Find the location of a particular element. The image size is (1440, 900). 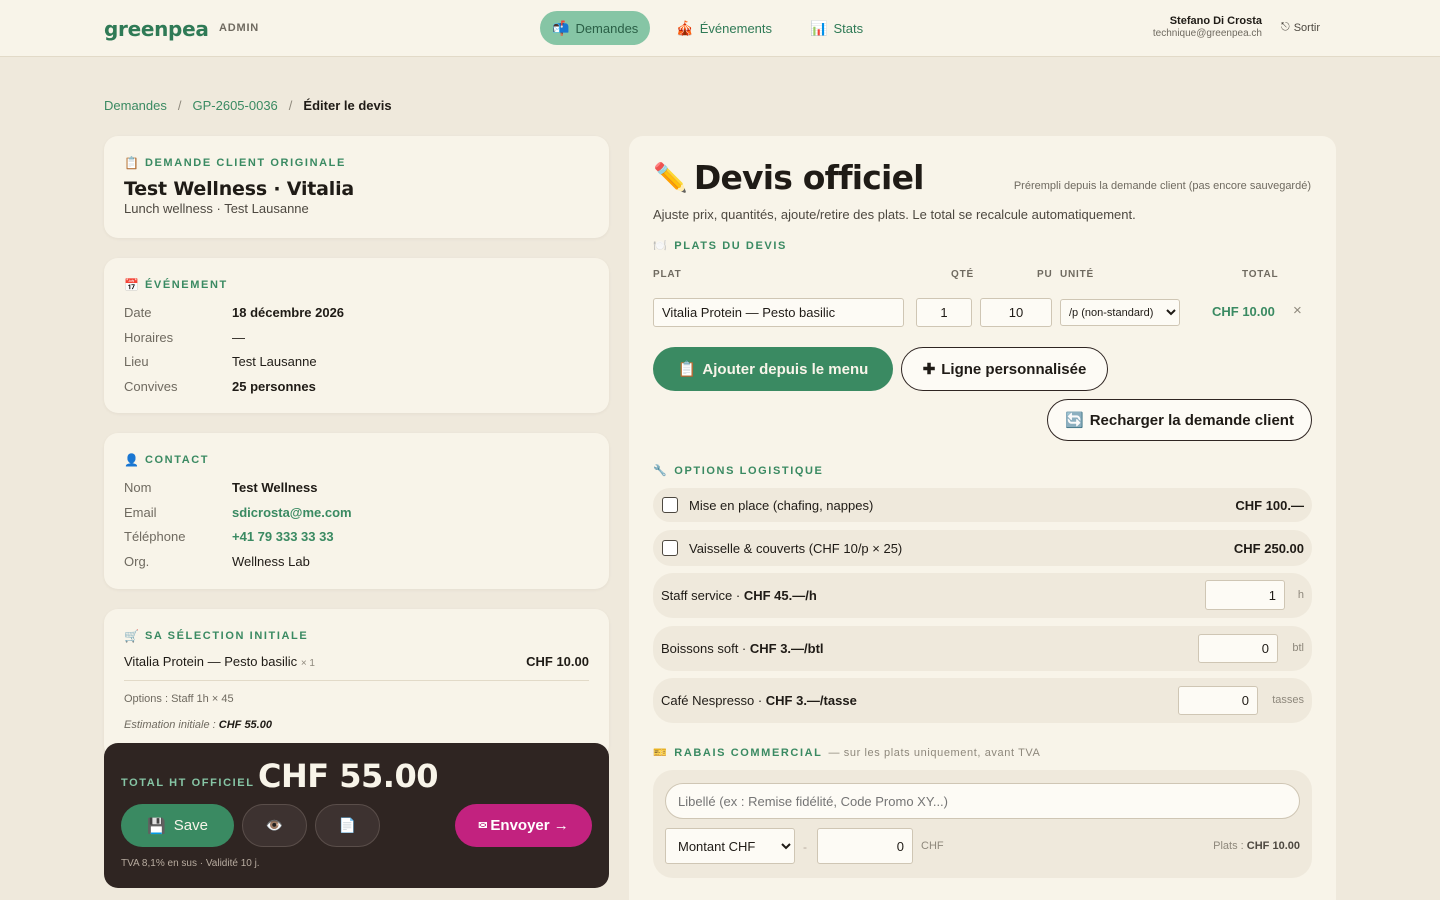

option-row-staff: Staff service · CHF 45.—/h h is located at coordinates (982, 595).